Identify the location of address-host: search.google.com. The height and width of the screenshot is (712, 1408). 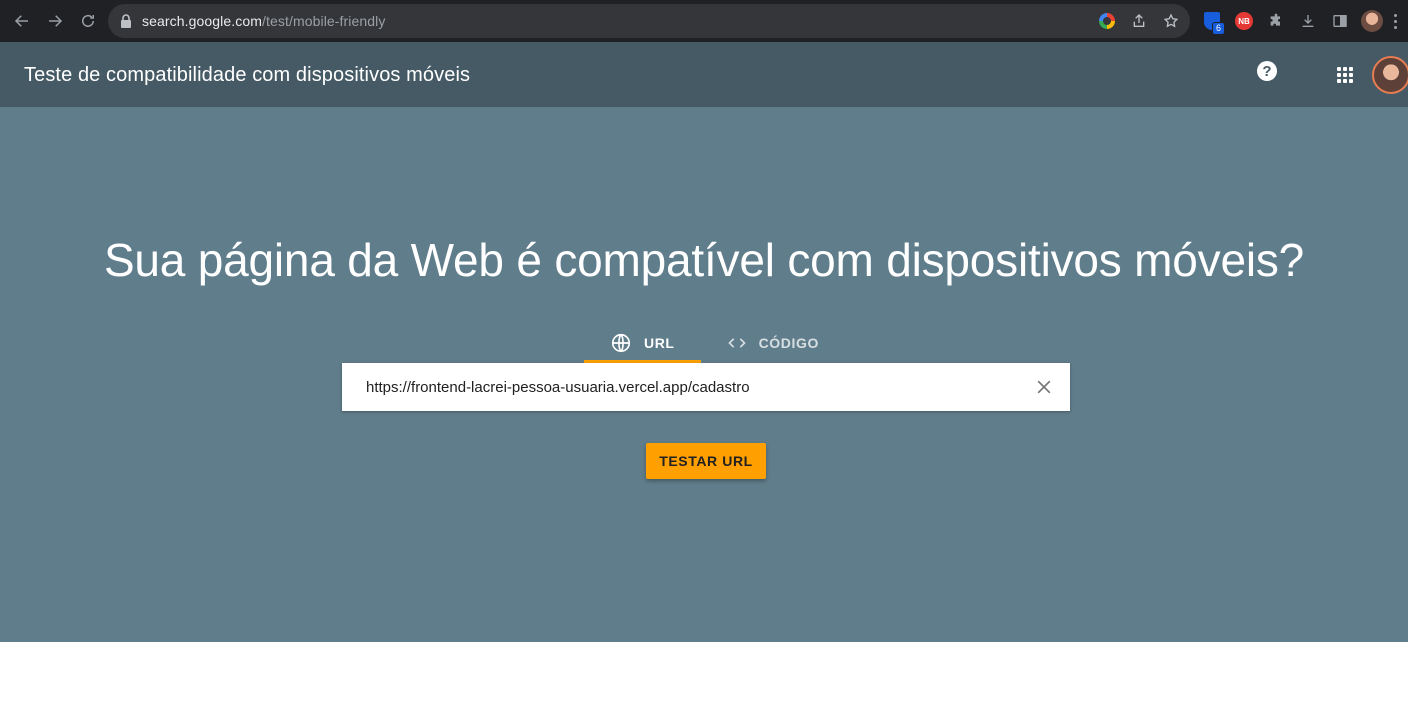
(202, 21).